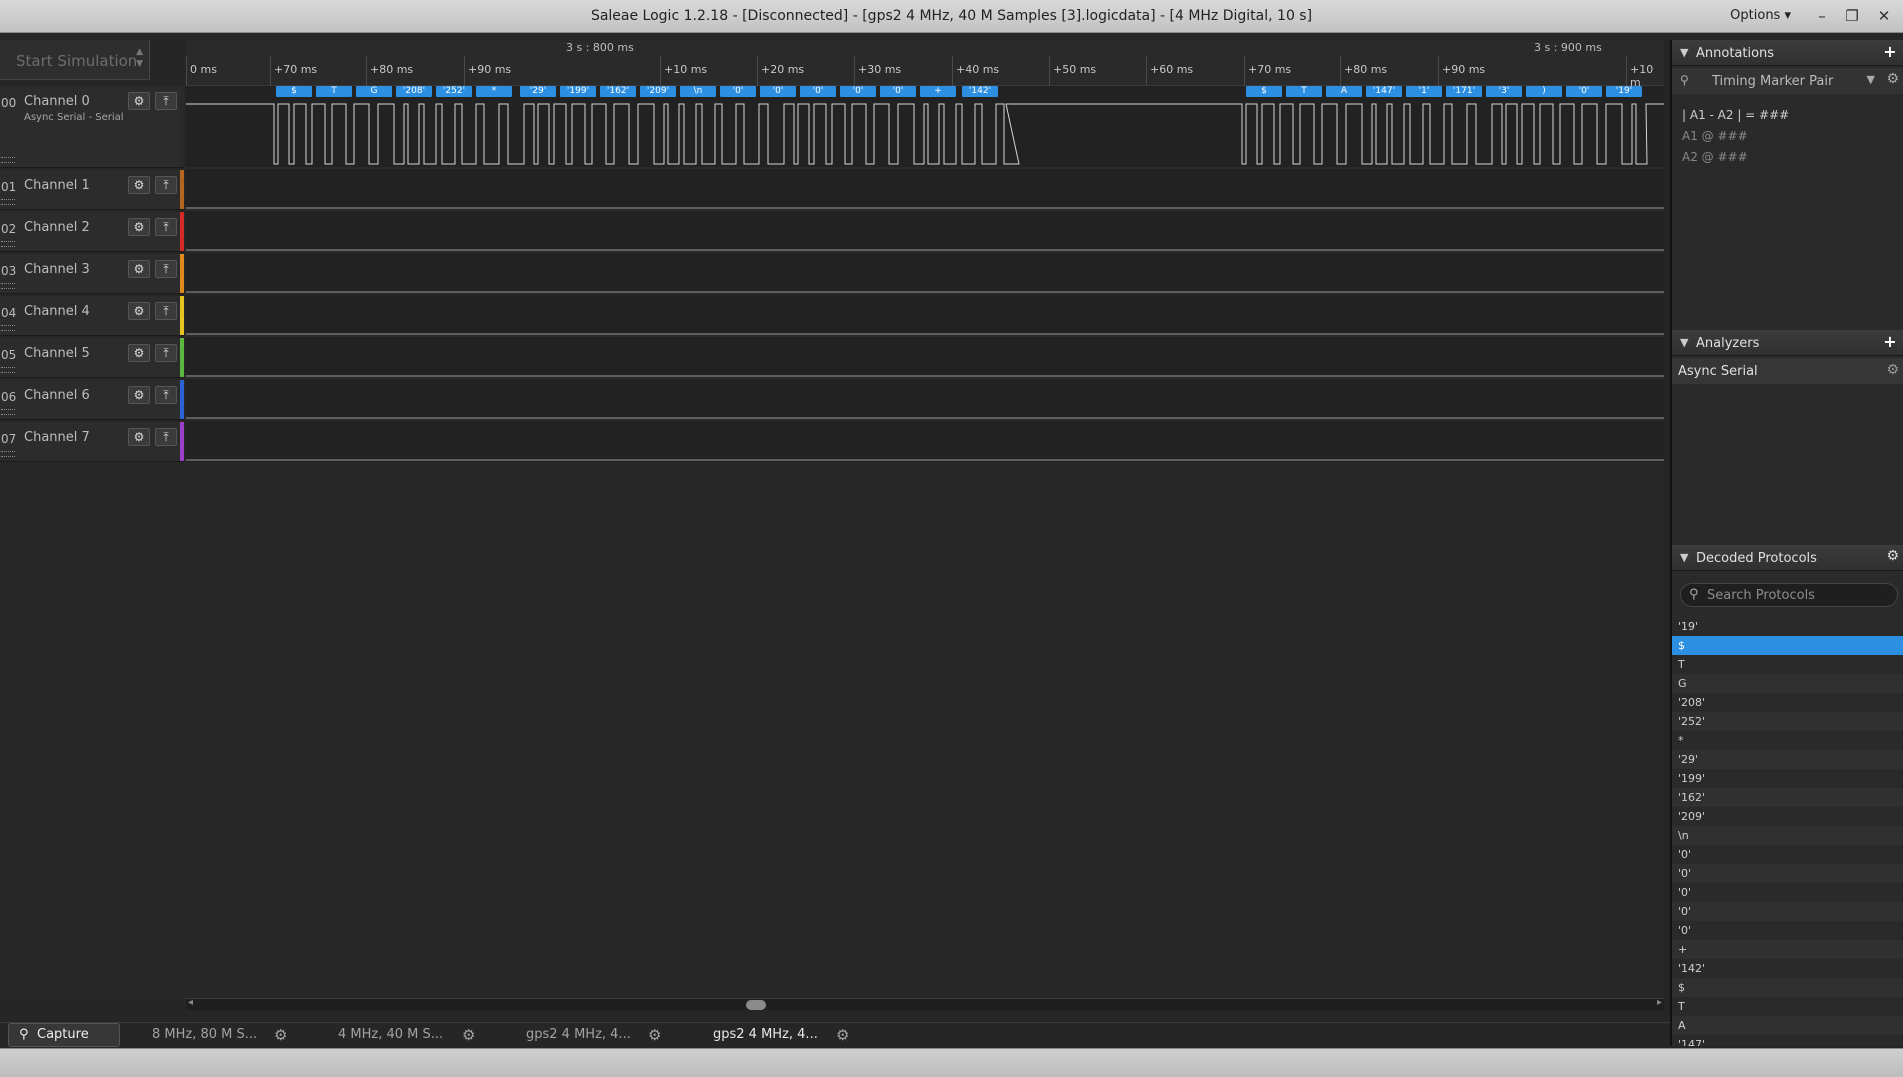 The image size is (1903, 1077). I want to click on maximize-button: ❐, so click(1852, 16).